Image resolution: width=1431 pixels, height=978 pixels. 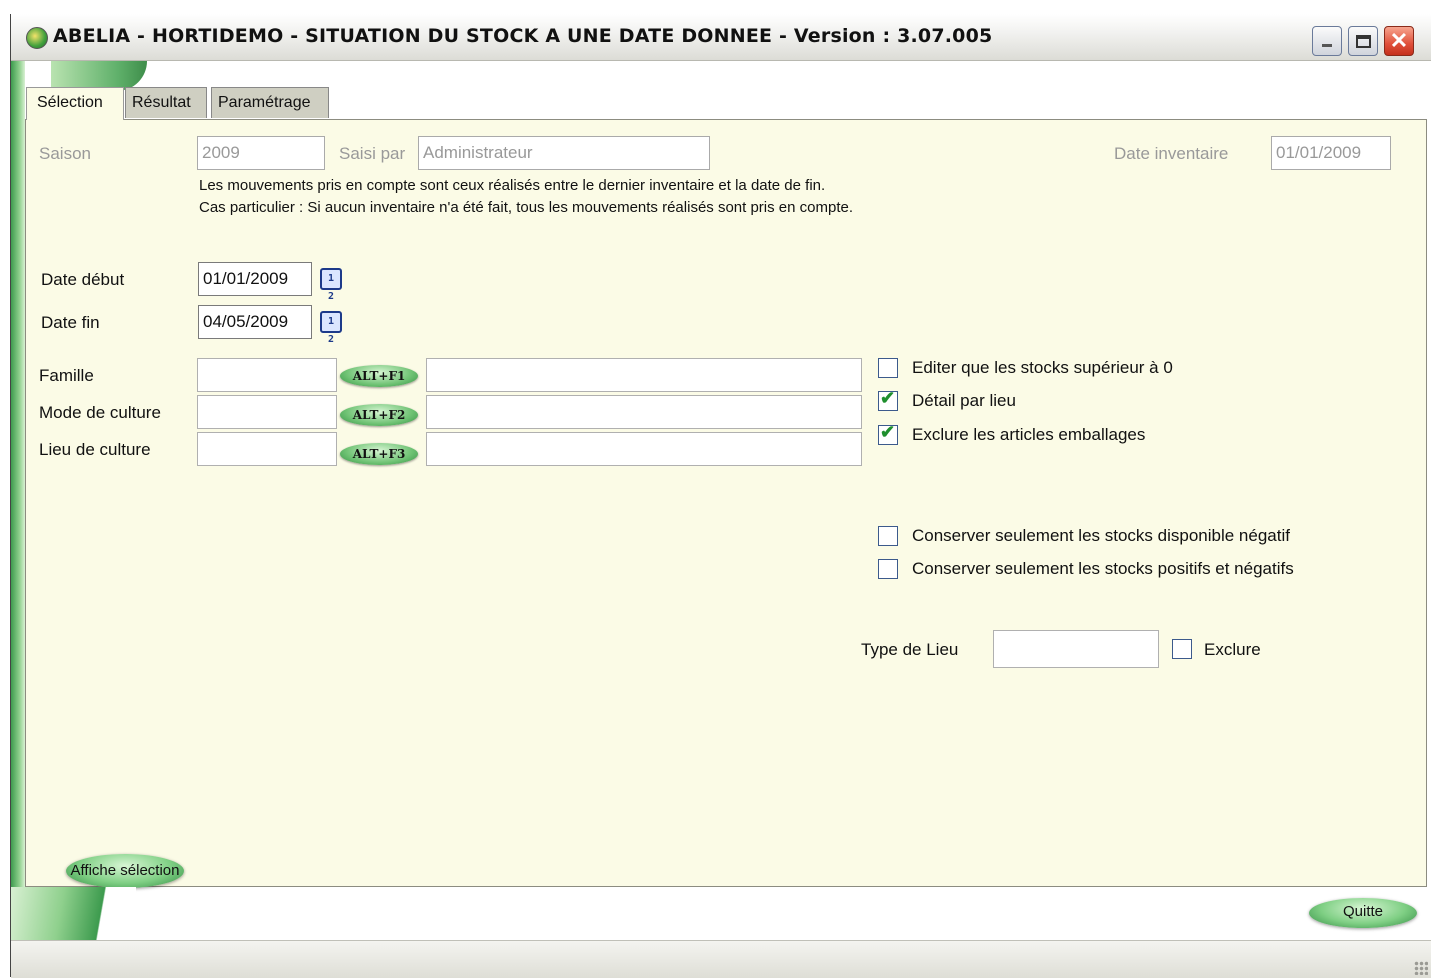 What do you see at coordinates (644, 412) in the screenshot?
I see `mode-culture-description-field` at bounding box center [644, 412].